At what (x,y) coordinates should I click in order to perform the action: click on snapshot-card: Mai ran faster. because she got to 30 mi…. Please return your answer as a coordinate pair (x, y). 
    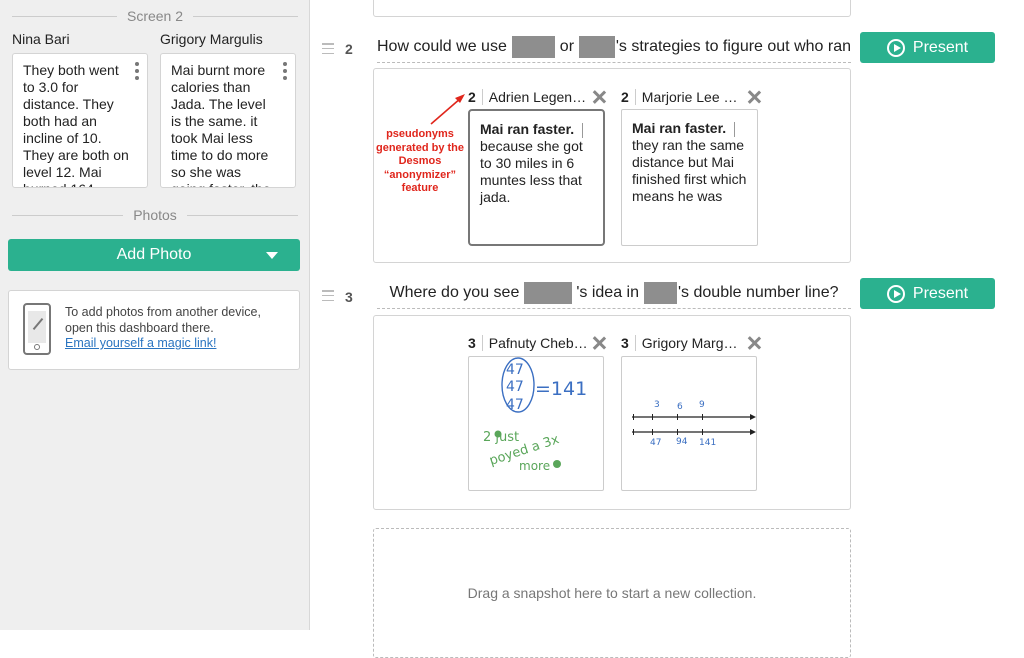
    Looking at the image, I should click on (536, 177).